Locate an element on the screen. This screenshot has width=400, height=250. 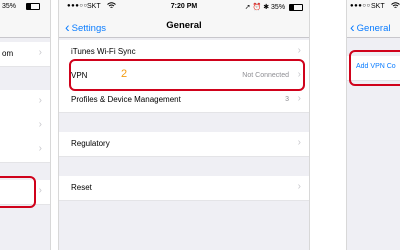
status-bar: ●●●○○ SKT is located at coordinates (373, 6).